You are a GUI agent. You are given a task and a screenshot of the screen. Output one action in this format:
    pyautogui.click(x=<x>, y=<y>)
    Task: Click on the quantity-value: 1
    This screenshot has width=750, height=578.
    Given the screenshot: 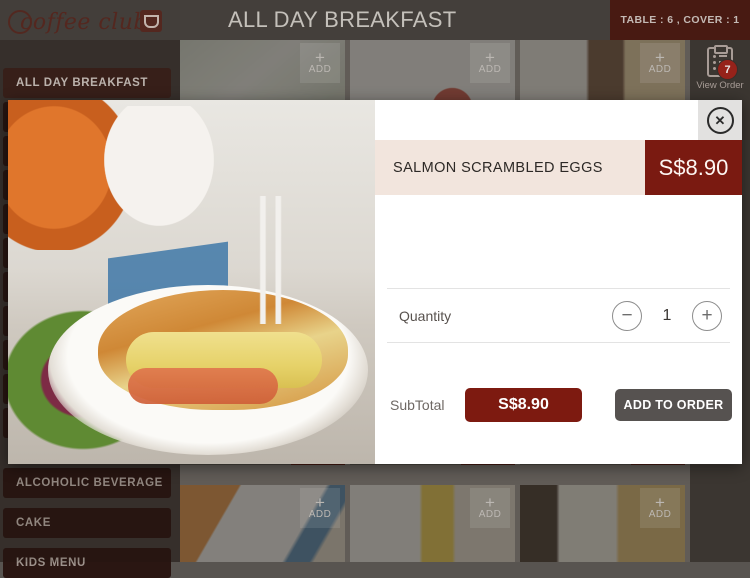 What is the action you would take?
    pyautogui.click(x=667, y=315)
    